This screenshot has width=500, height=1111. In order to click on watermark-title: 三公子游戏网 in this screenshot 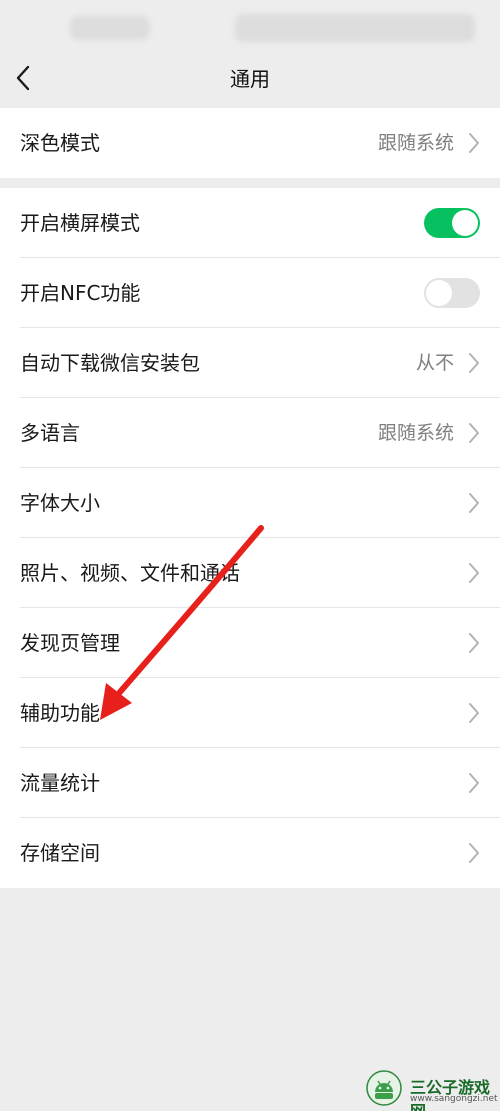, I will do `click(450, 1094)`.